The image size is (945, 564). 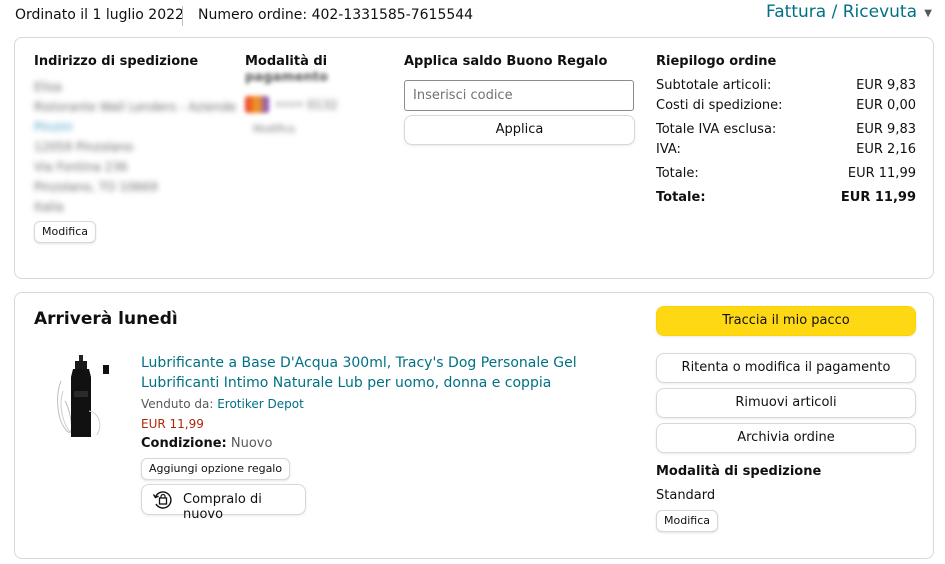 I want to click on delivery-heading: Arriverà lunedì, so click(x=106, y=319).